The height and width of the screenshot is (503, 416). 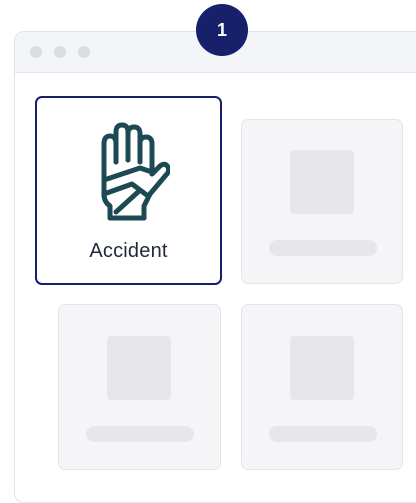 What do you see at coordinates (128, 251) in the screenshot?
I see `accident-option-label: Accident` at bounding box center [128, 251].